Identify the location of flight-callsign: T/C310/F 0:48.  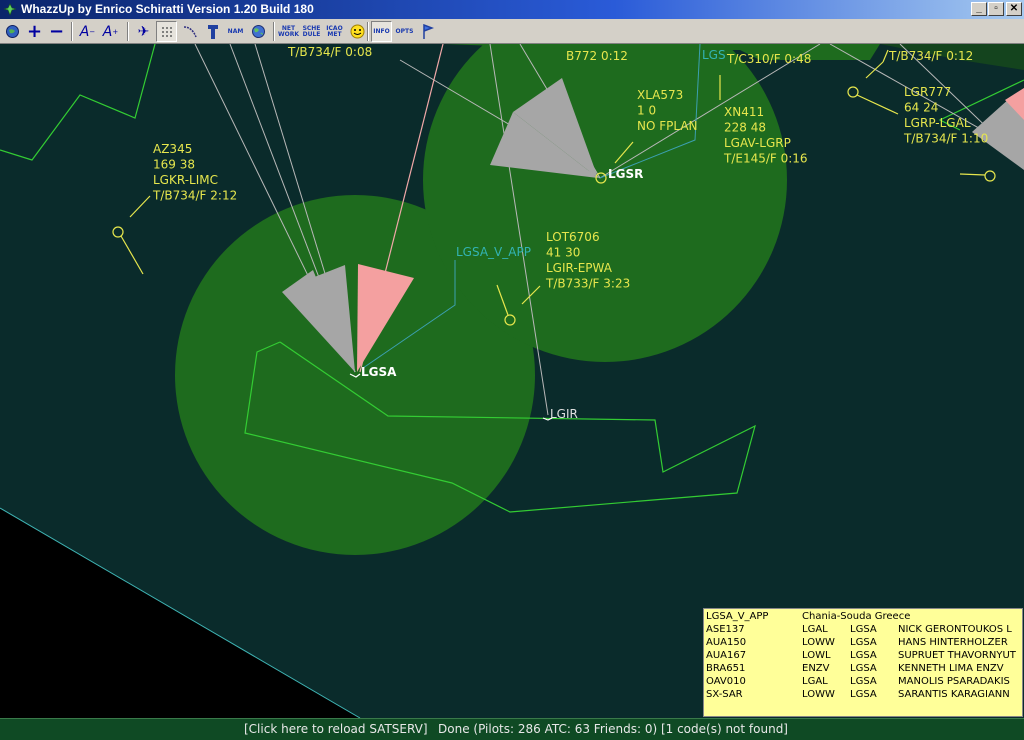
(768, 59).